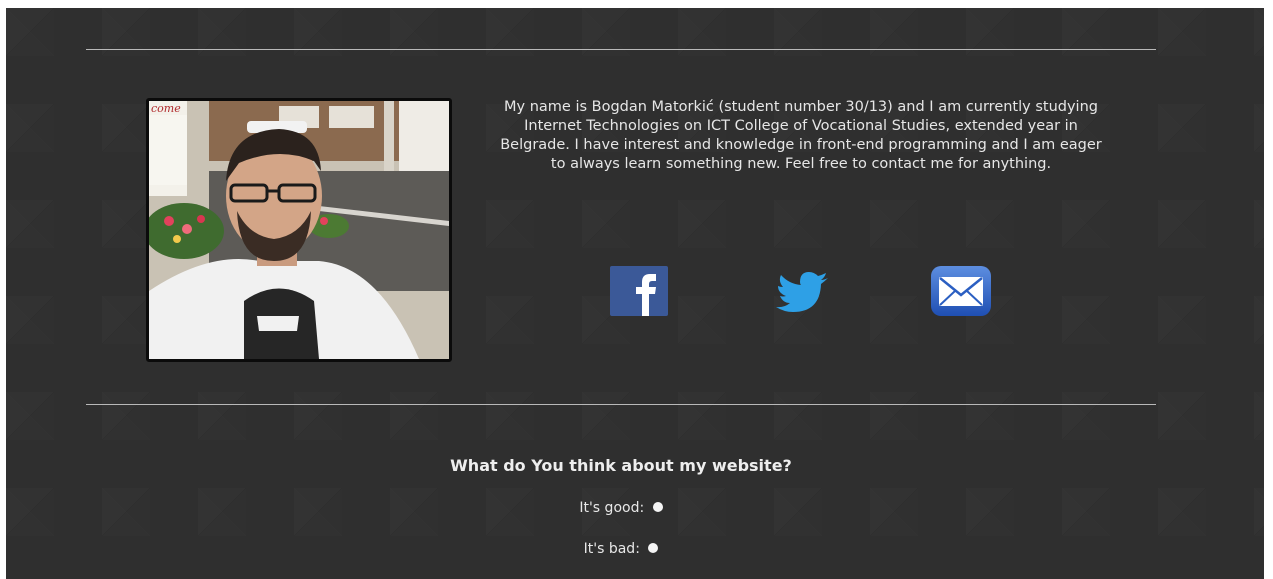 This screenshot has width=1273, height=579. Describe the element at coordinates (621, 49) in the screenshot. I see `top-divider` at that location.